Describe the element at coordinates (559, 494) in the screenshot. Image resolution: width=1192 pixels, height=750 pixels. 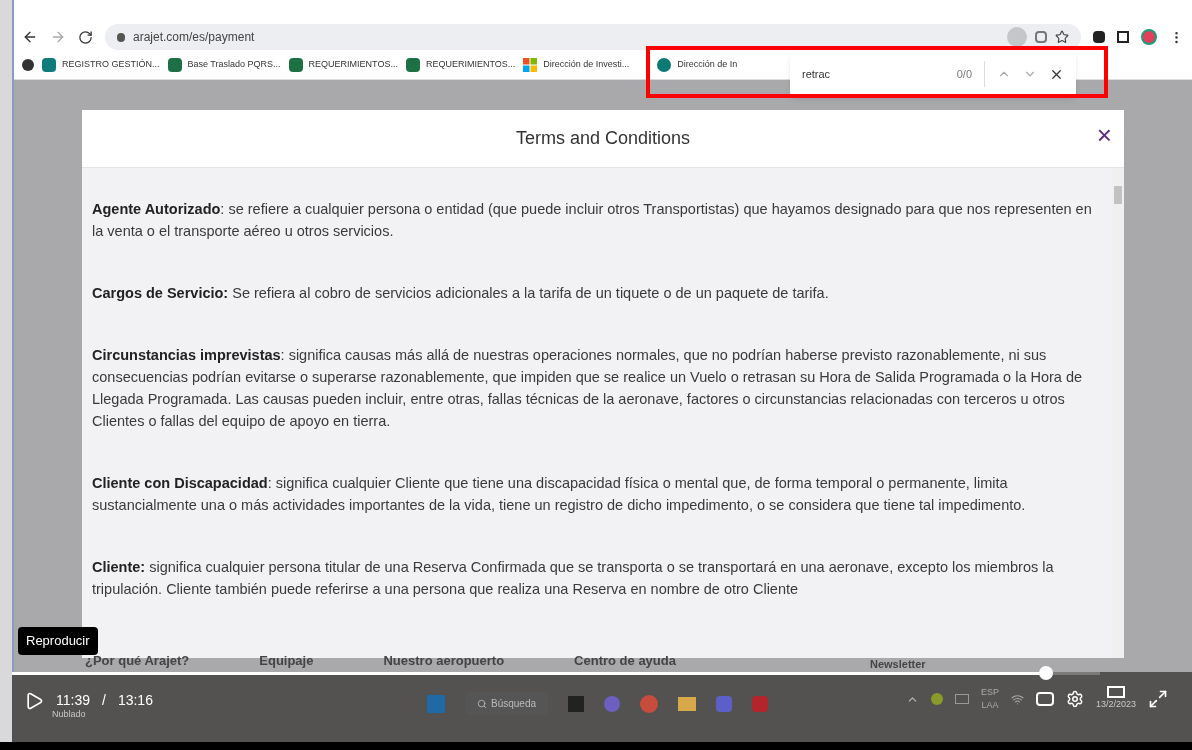
I see `terms-paragraph: Cliente con Discapacidad: significa cualquier Cliente que tiene una discapacidad física o mental que, de forma temporal o permanente, limita sustancialmente una o más actividades importantes de la vida, tiene un registro de dicho impedimento, o se considera que tiene tal impedimento.` at that location.